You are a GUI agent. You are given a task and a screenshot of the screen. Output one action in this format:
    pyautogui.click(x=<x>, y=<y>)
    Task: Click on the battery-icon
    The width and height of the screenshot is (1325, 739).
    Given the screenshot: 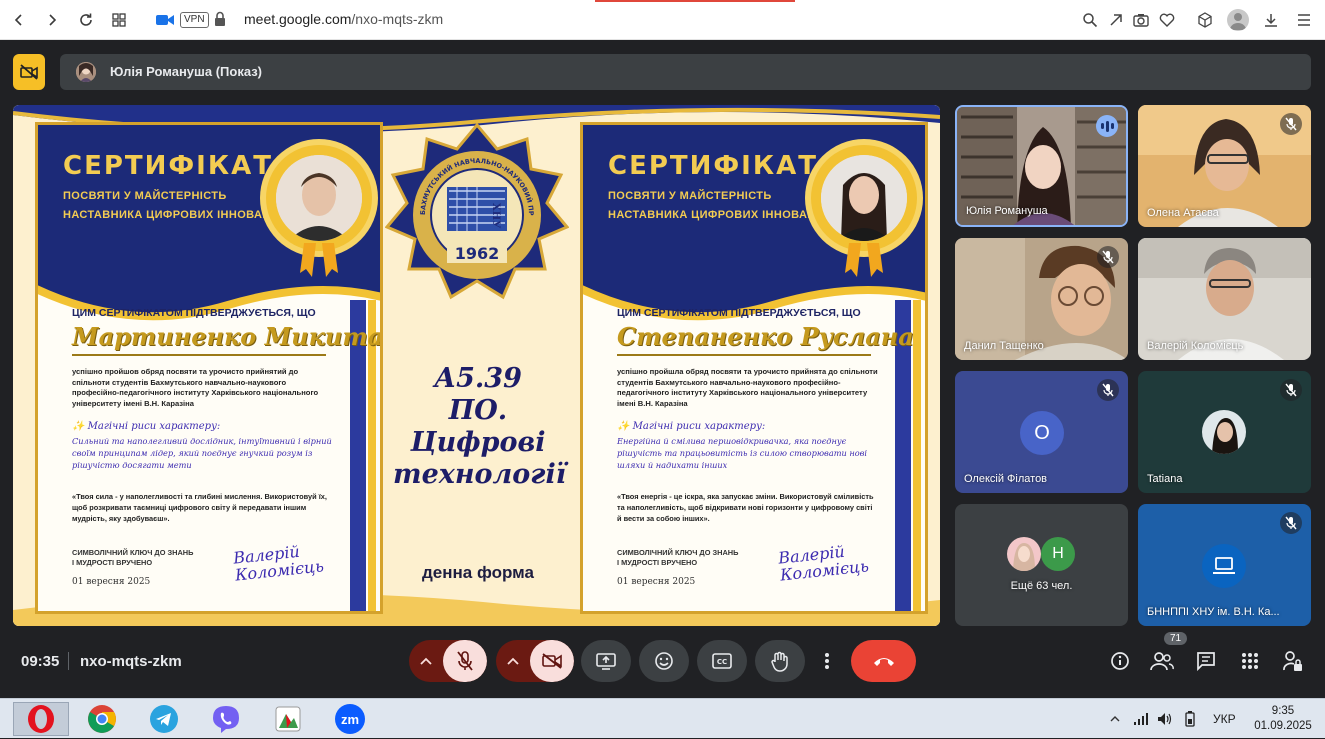 What is the action you would take?
    pyautogui.click(x=1190, y=719)
    